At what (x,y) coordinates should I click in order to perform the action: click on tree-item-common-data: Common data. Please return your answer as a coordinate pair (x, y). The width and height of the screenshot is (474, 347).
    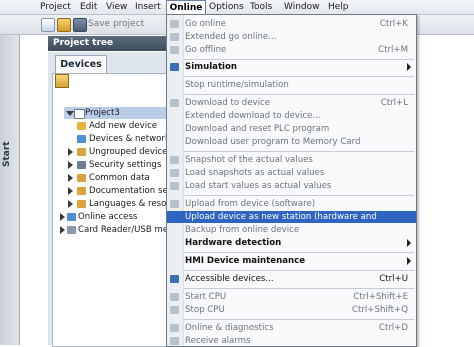
    Looking at the image, I should click on (117, 178).